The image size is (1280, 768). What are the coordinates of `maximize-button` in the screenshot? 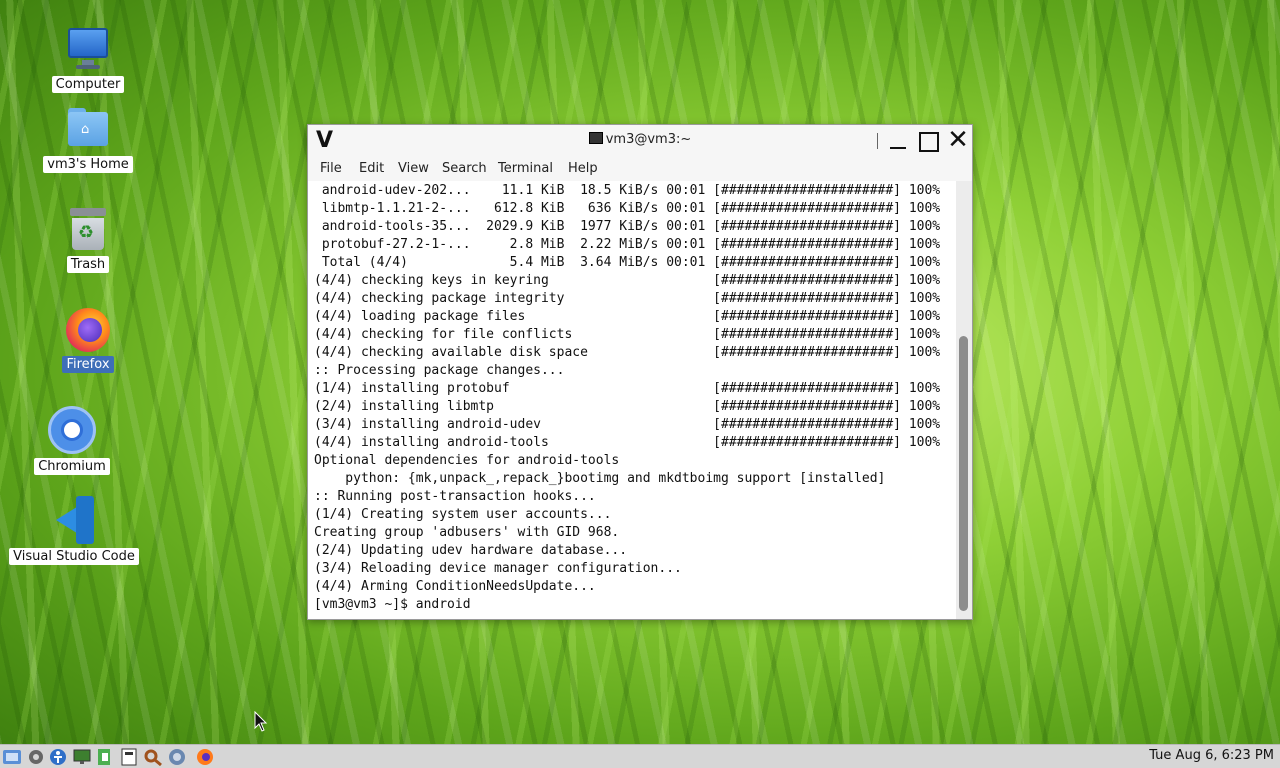 It's located at (928, 141).